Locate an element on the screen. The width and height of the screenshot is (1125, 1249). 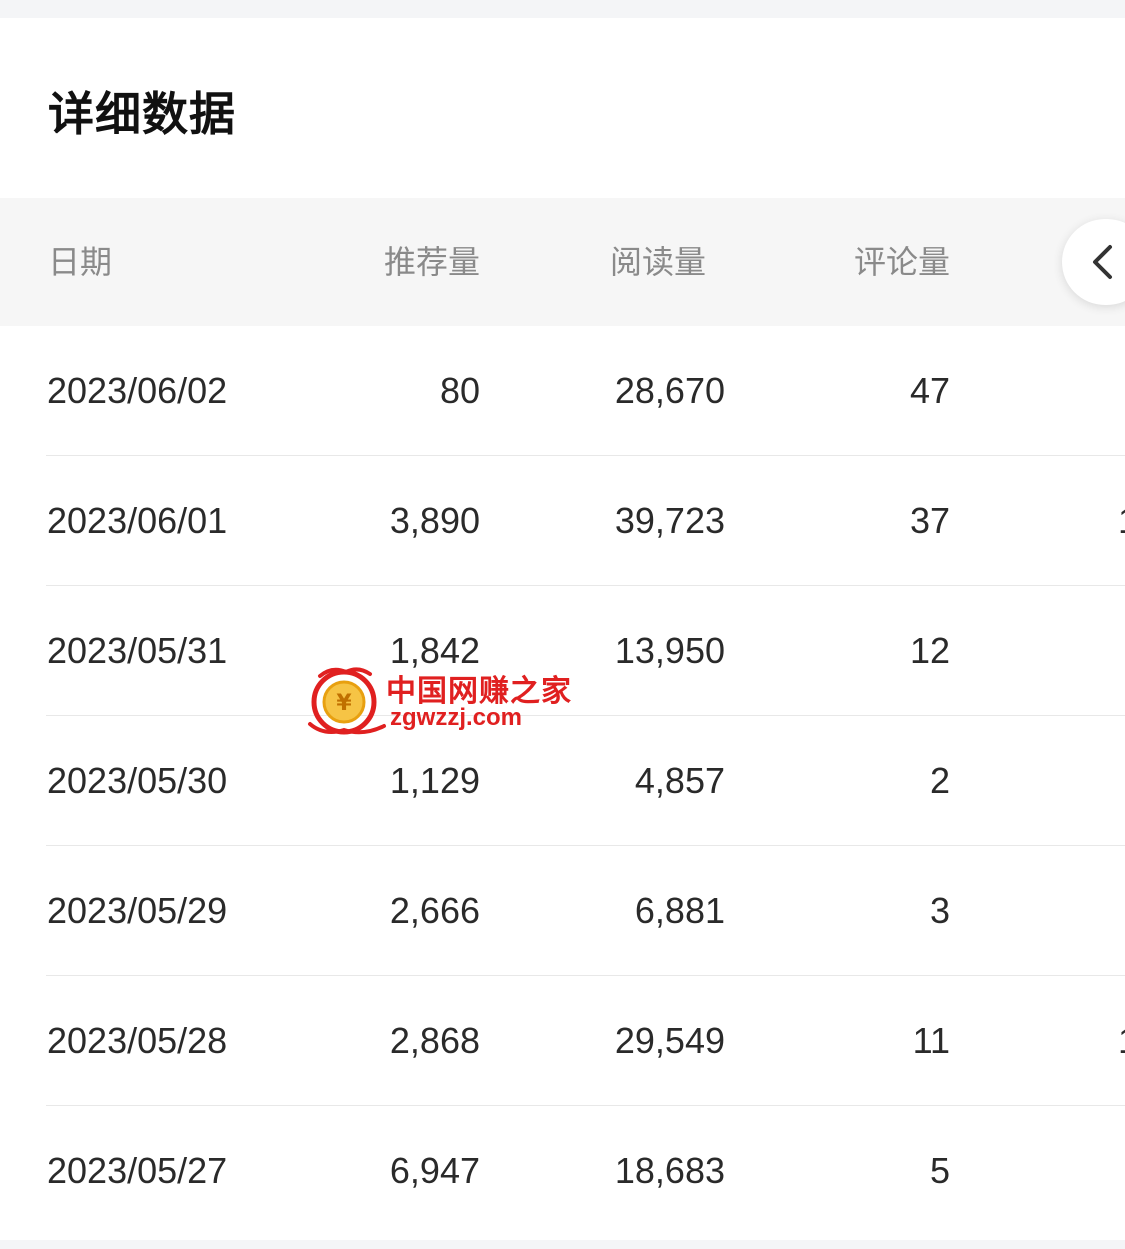
cell-comment: 12 is located at coordinates (929, 650).